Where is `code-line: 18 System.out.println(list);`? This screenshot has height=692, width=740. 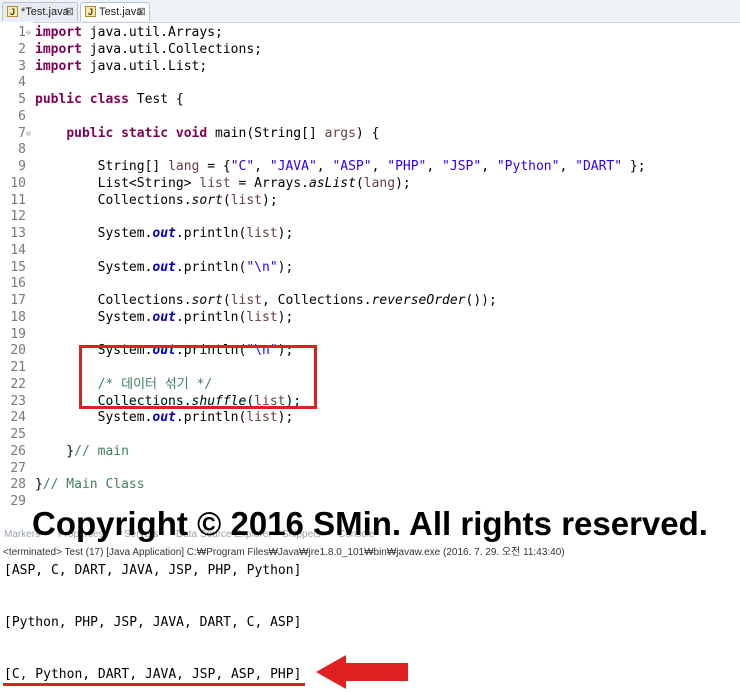 code-line: 18 System.out.println(list); is located at coordinates (146, 317).